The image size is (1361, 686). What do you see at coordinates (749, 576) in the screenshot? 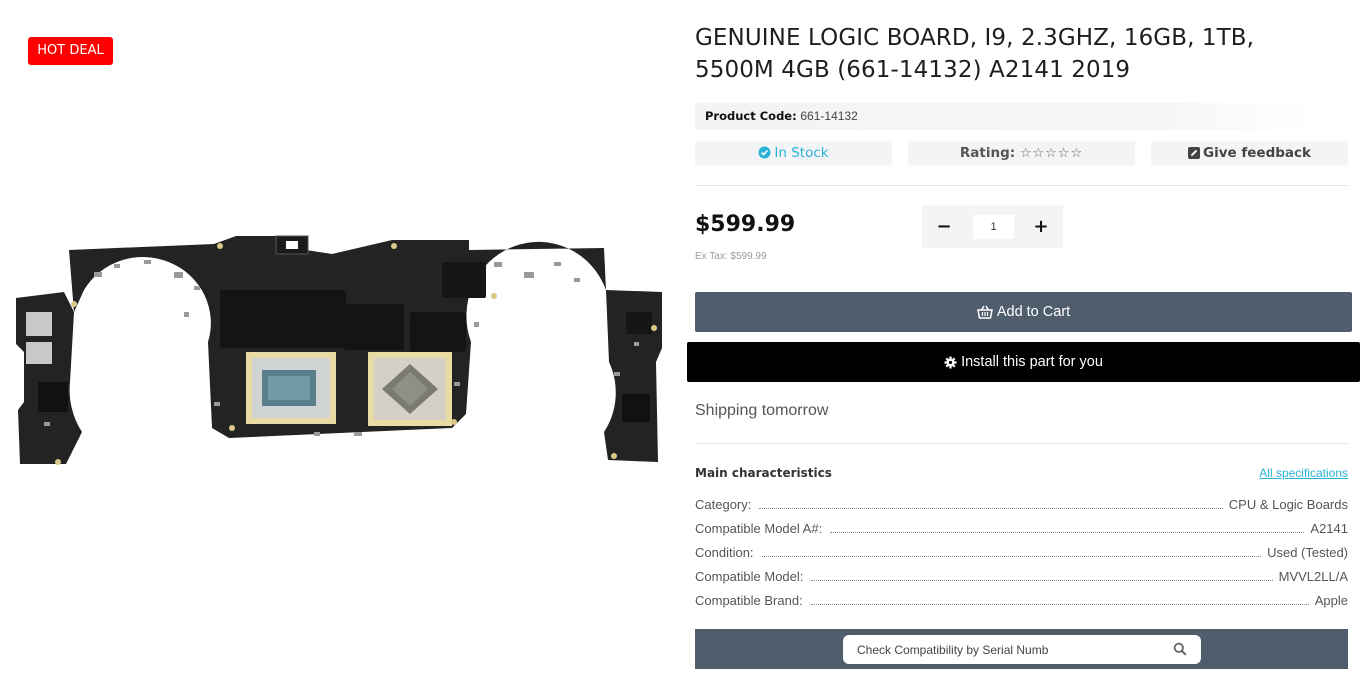
I see `spec-label: Compatible Model:` at bounding box center [749, 576].